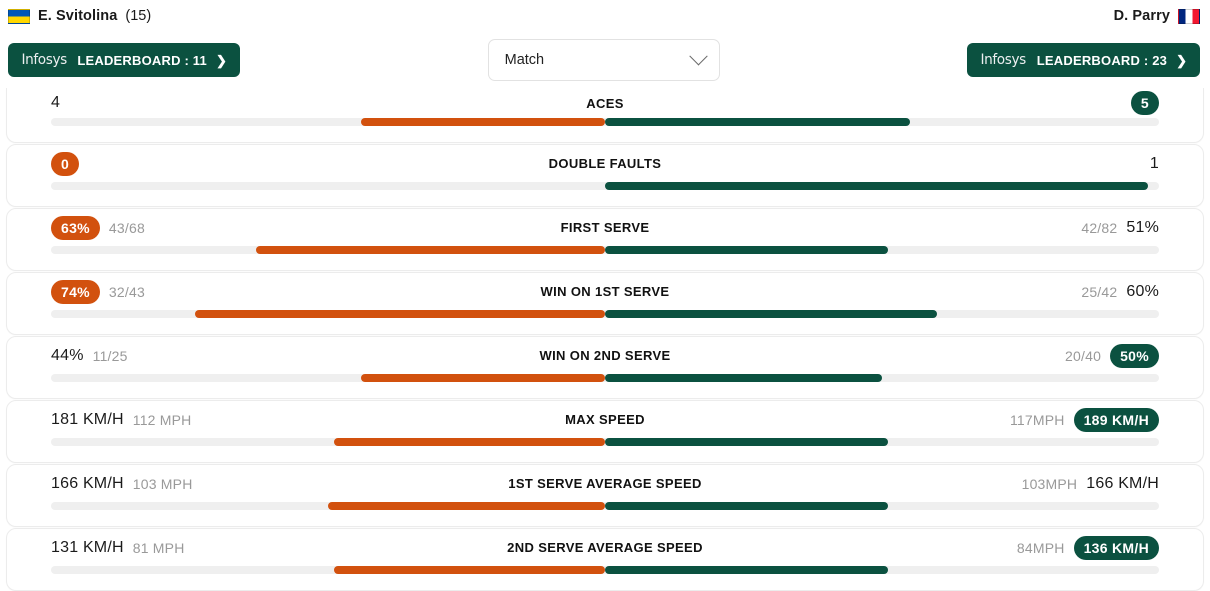  I want to click on stat-row-values: 181 KM/H 112 MPH MAX SPEED 117MPH 189 KM/H, so click(605, 419).